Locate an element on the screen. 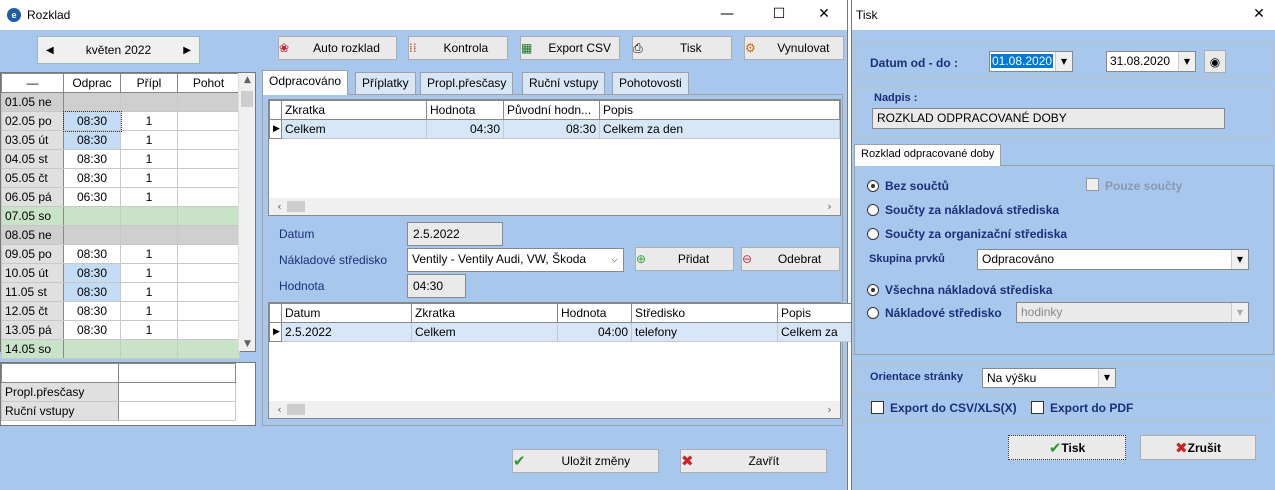  table-row: 04.05 st 08:30 1 is located at coordinates (120, 159).